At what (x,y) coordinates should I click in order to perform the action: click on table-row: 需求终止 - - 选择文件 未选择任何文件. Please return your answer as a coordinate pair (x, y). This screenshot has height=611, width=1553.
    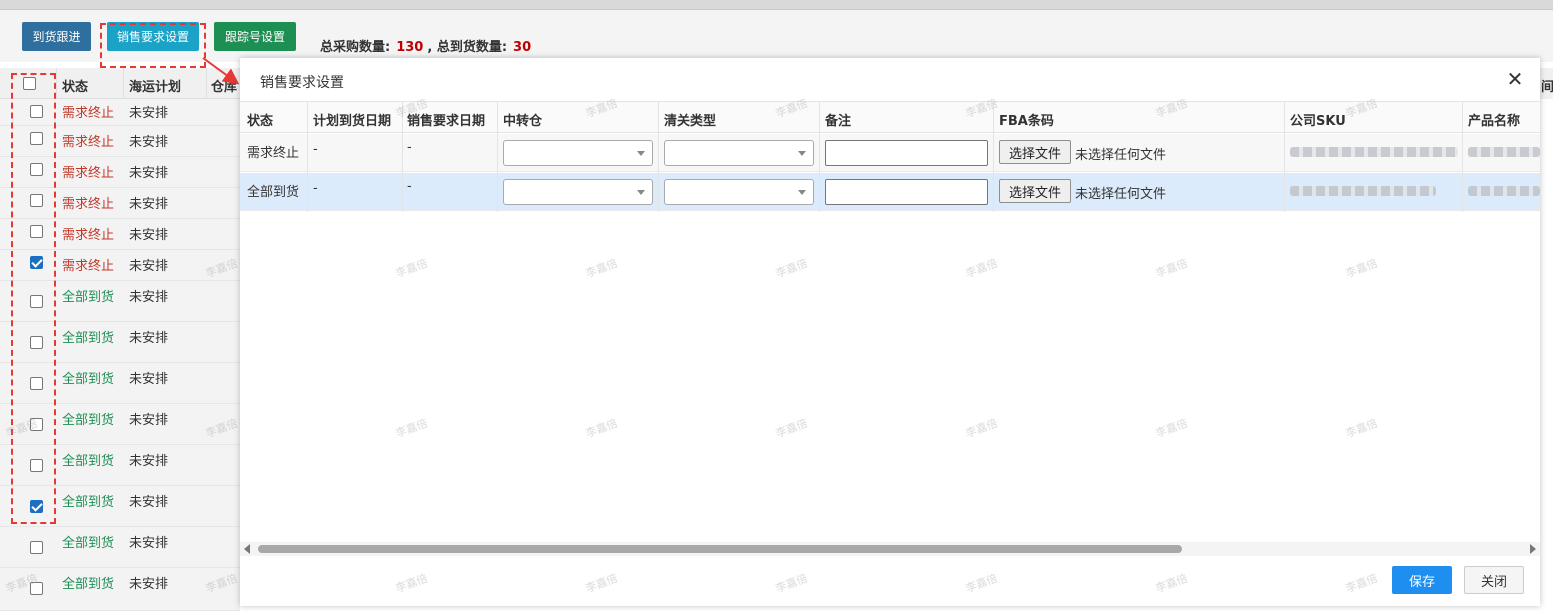
    Looking at the image, I should click on (890, 153).